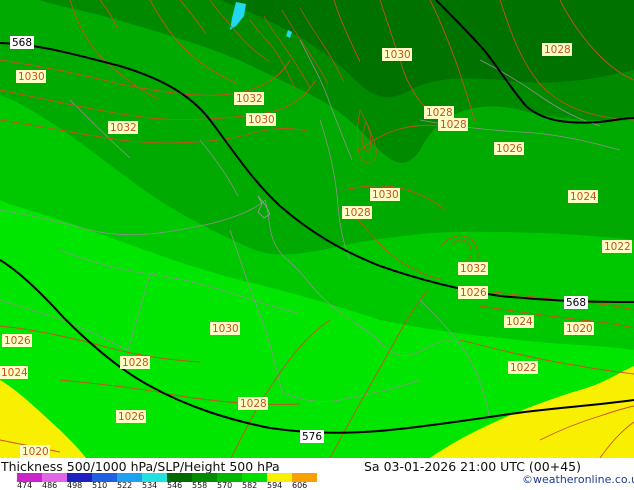 This screenshot has width=634, height=490. Describe the element at coordinates (250, 485) in the screenshot. I see `color-scale-tick-label: 582` at that location.